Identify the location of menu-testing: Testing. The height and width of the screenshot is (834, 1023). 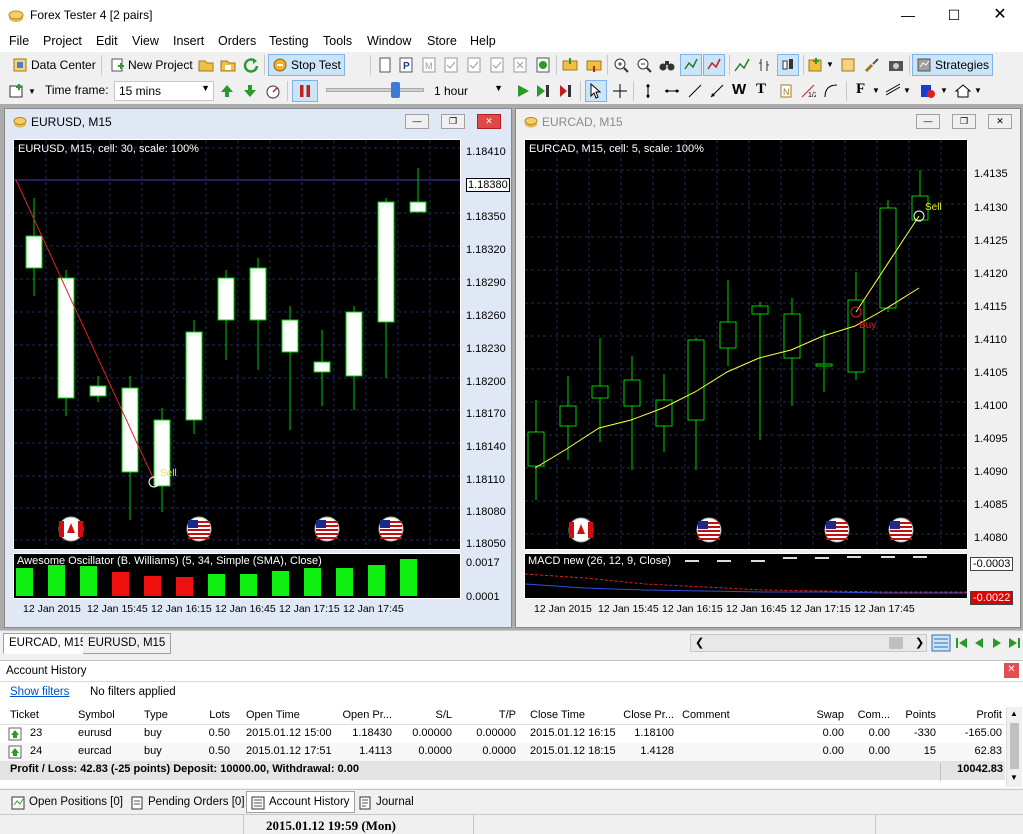
(289, 41).